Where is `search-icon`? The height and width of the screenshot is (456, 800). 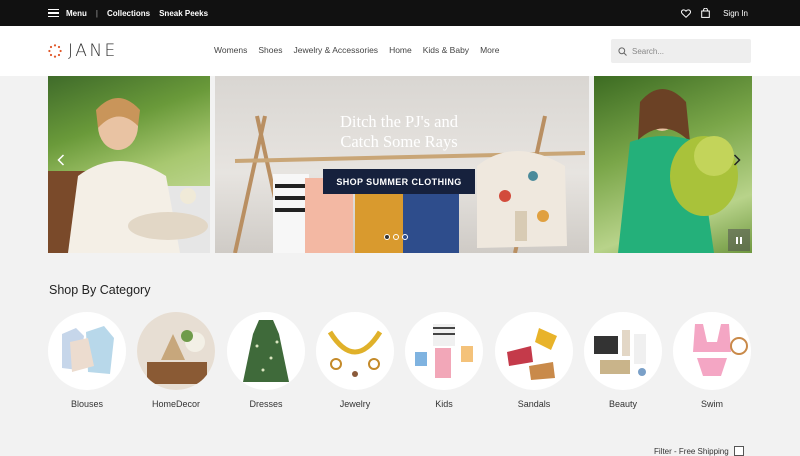
search-icon is located at coordinates (622, 51).